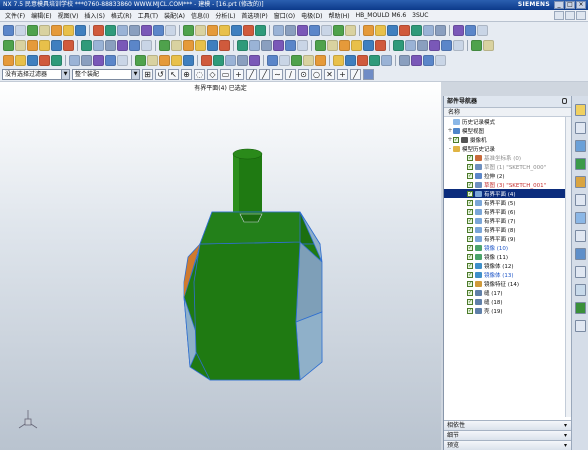 This screenshot has width=588, height=450. What do you see at coordinates (507, 202) in the screenshot?
I see `tree-row: ✓ 有界平面 (5)` at bounding box center [507, 202].